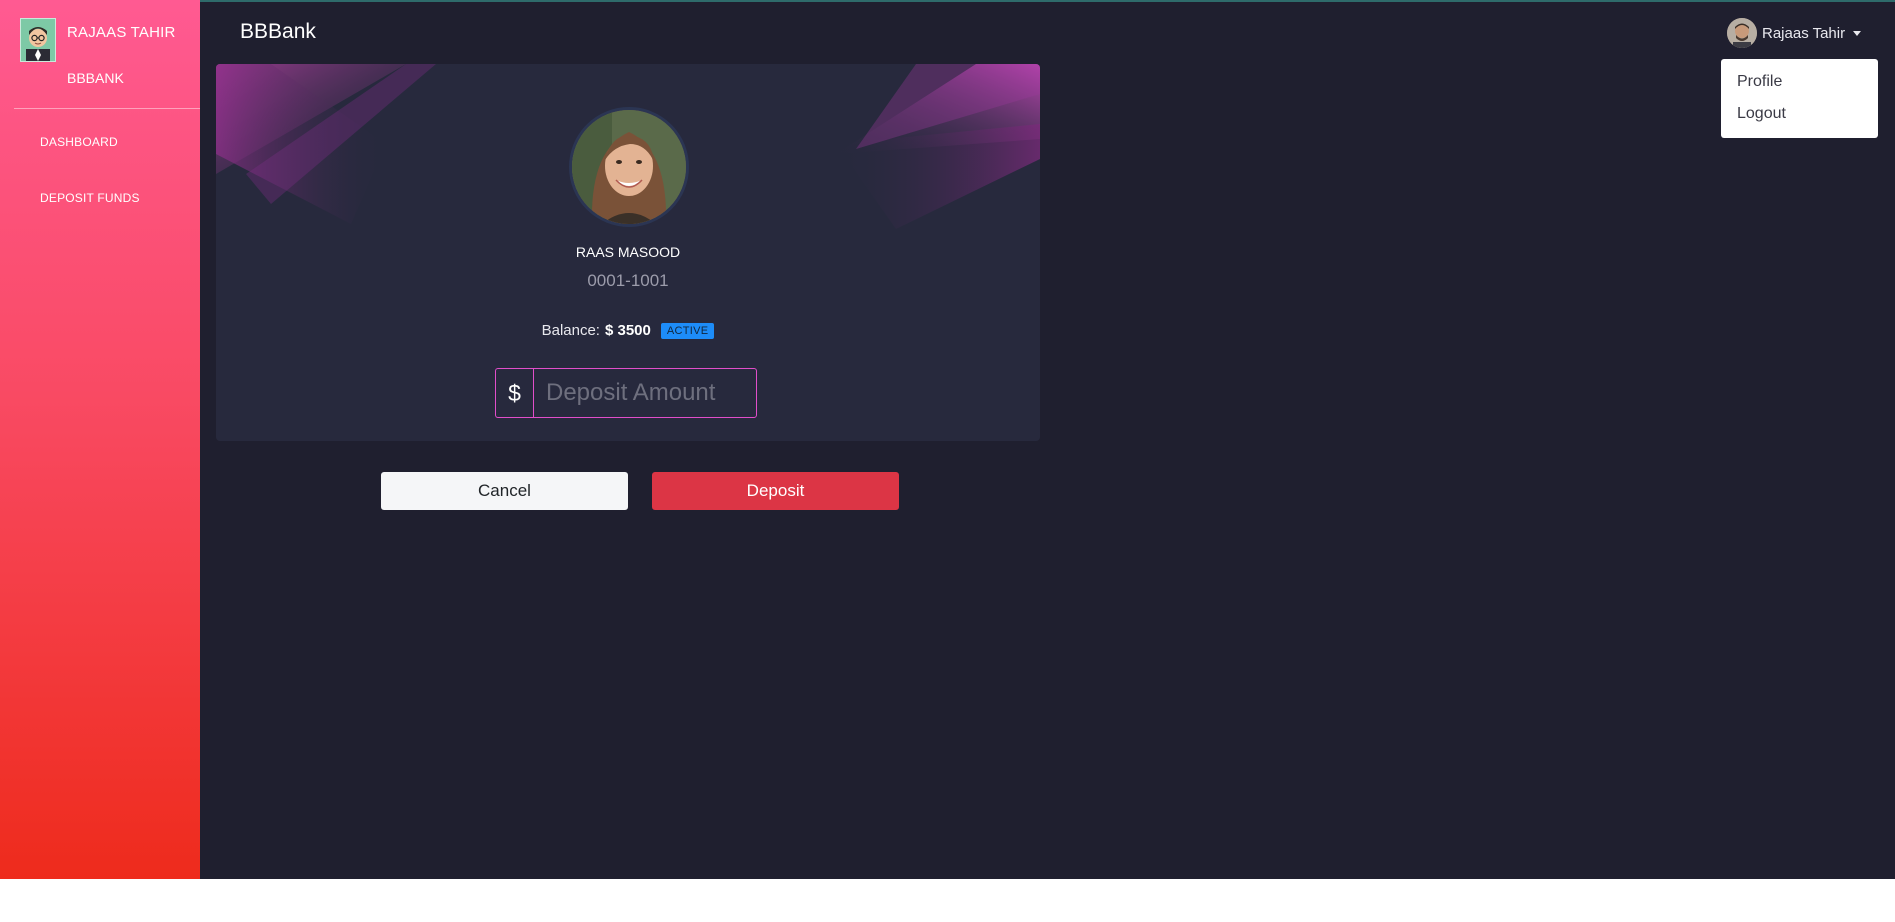  What do you see at coordinates (107, 108) in the screenshot?
I see `sidebar-divider` at bounding box center [107, 108].